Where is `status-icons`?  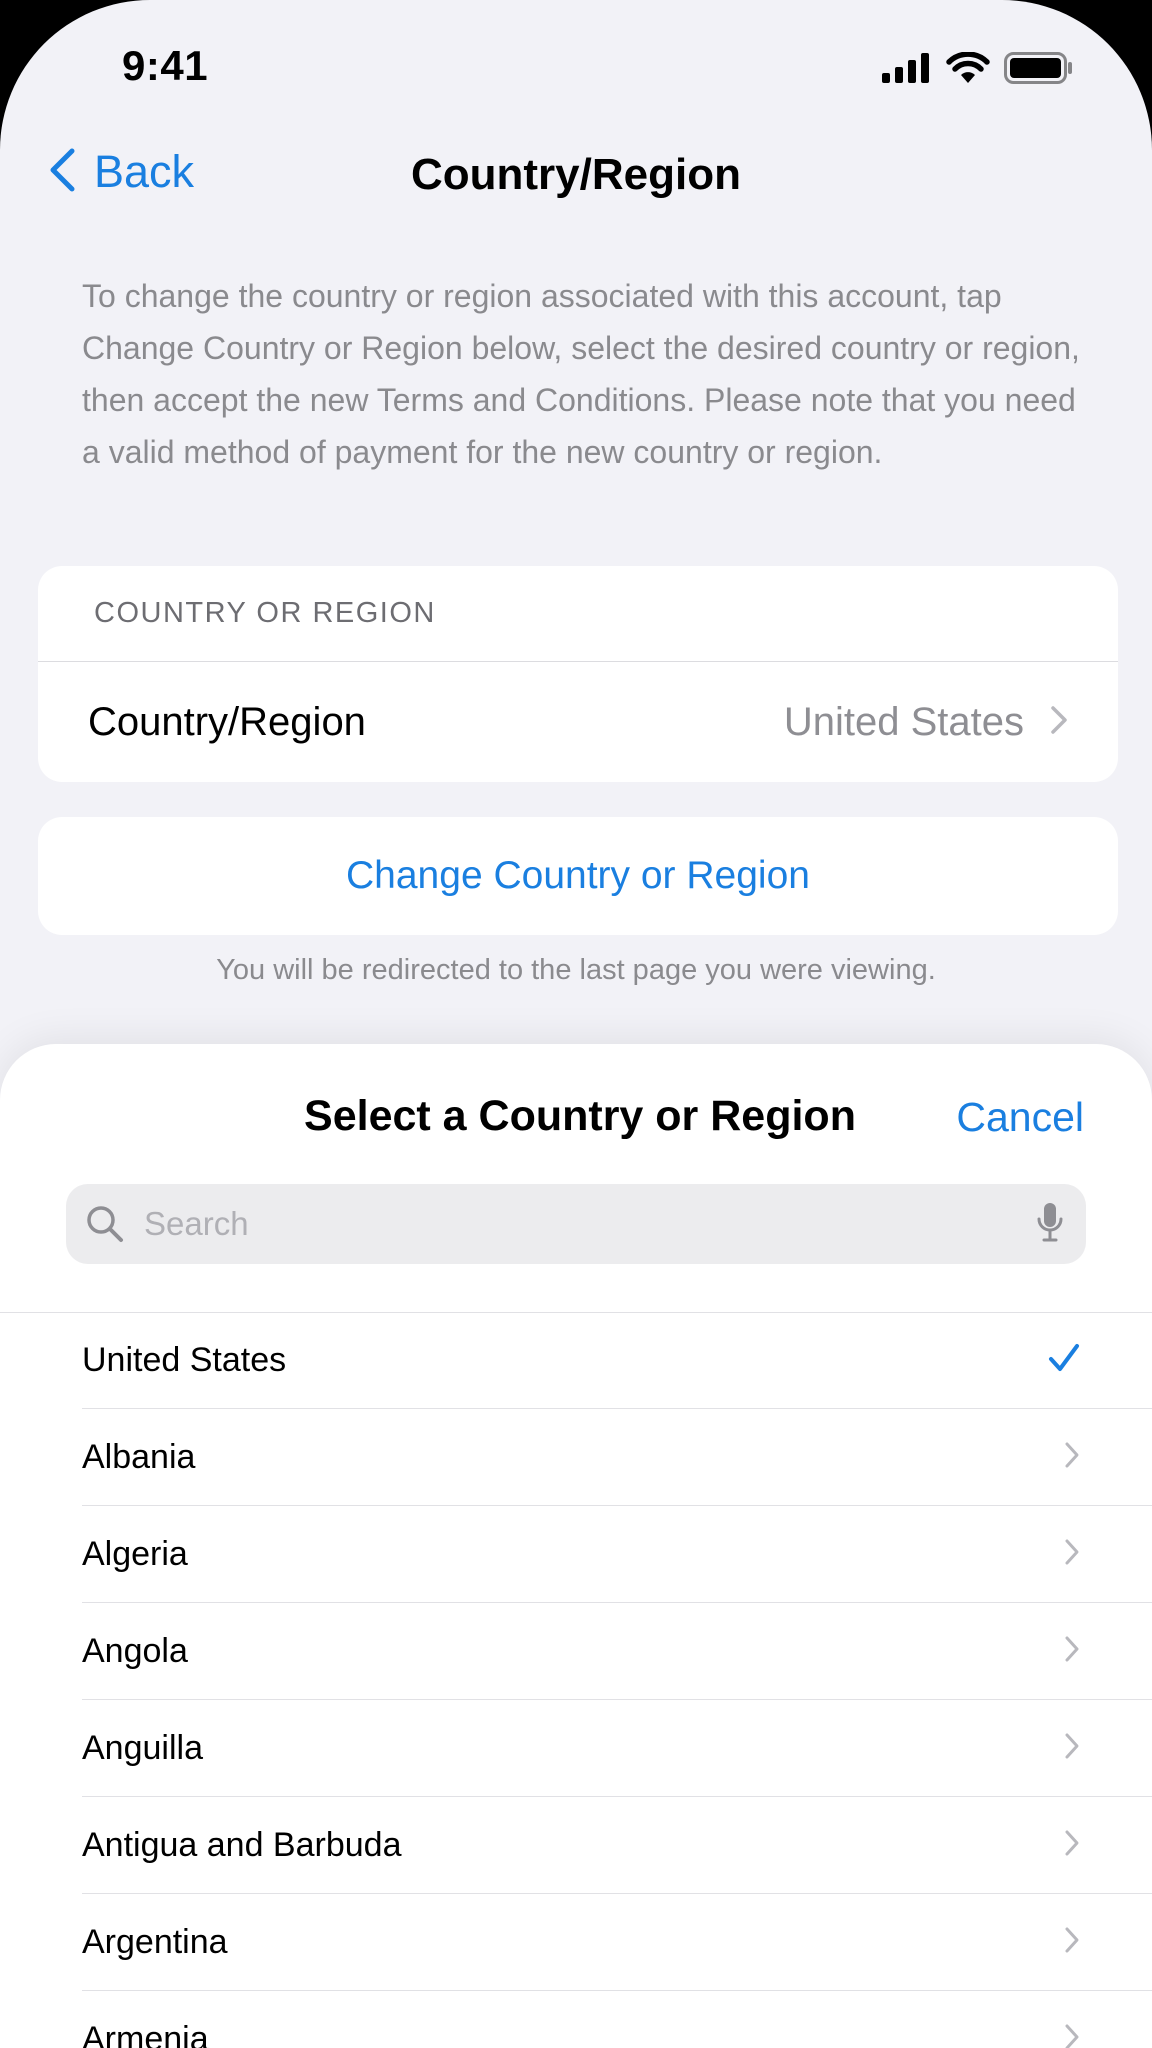 status-icons is located at coordinates (978, 70).